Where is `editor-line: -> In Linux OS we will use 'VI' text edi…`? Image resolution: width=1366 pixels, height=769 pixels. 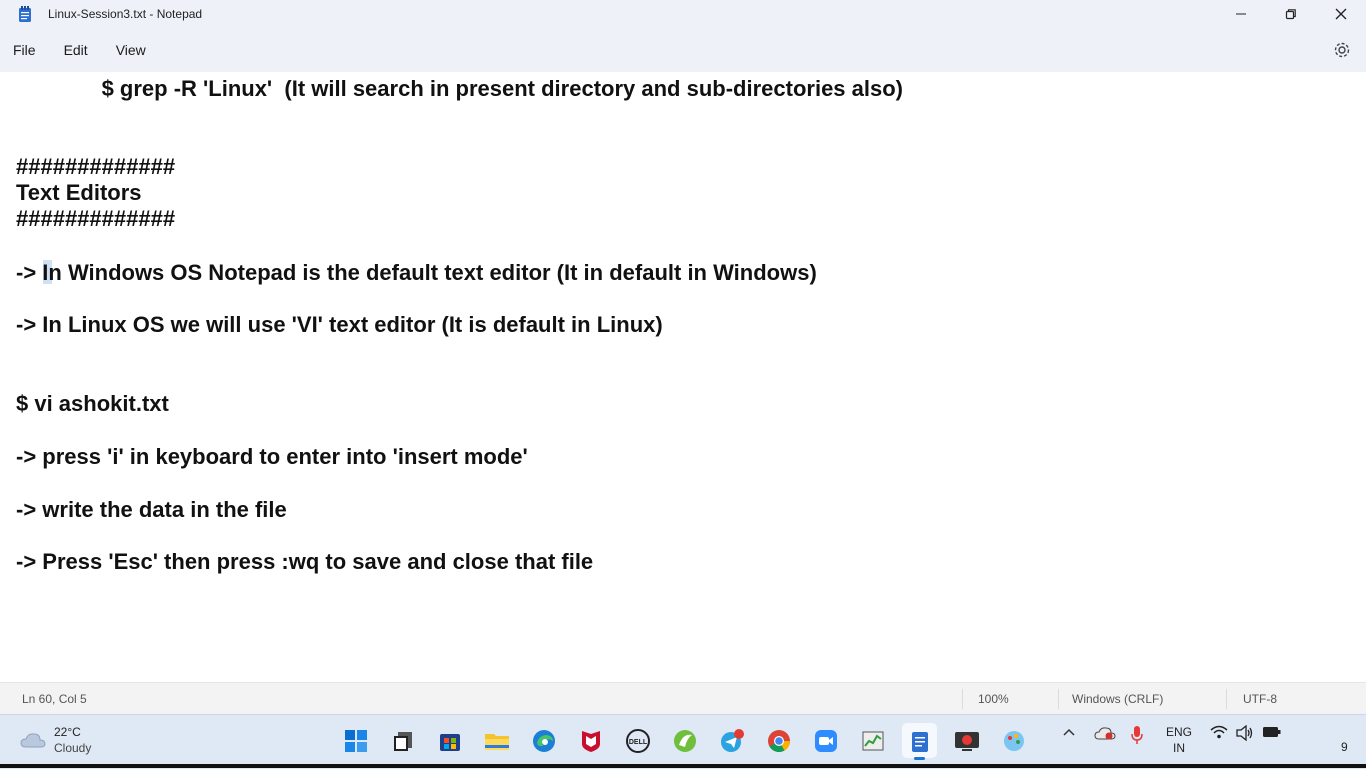
editor-line: -> In Linux OS we will use 'VI' text edi… is located at coordinates (339, 324).